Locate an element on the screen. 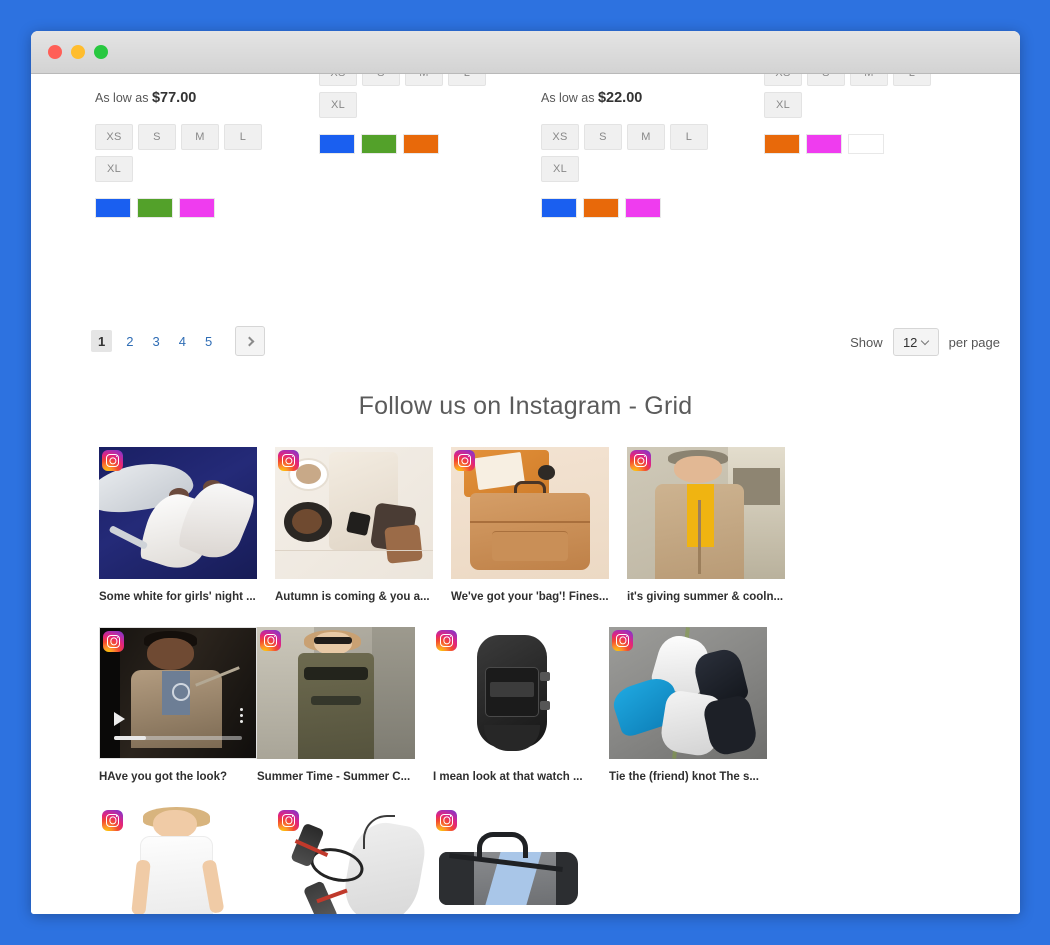 The height and width of the screenshot is (945, 1050). product-card: As low as $77.00 XS S M L XL is located at coordinates (185, 154).